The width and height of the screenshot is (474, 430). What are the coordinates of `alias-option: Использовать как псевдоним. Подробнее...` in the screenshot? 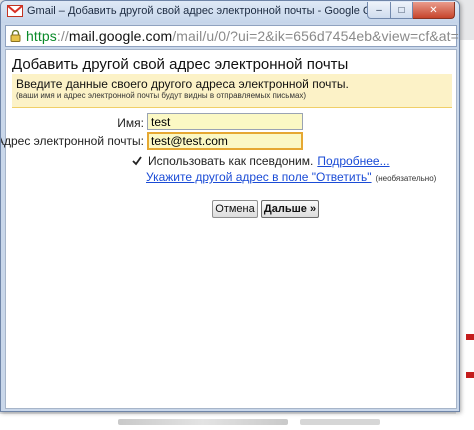 It's located at (261, 161).